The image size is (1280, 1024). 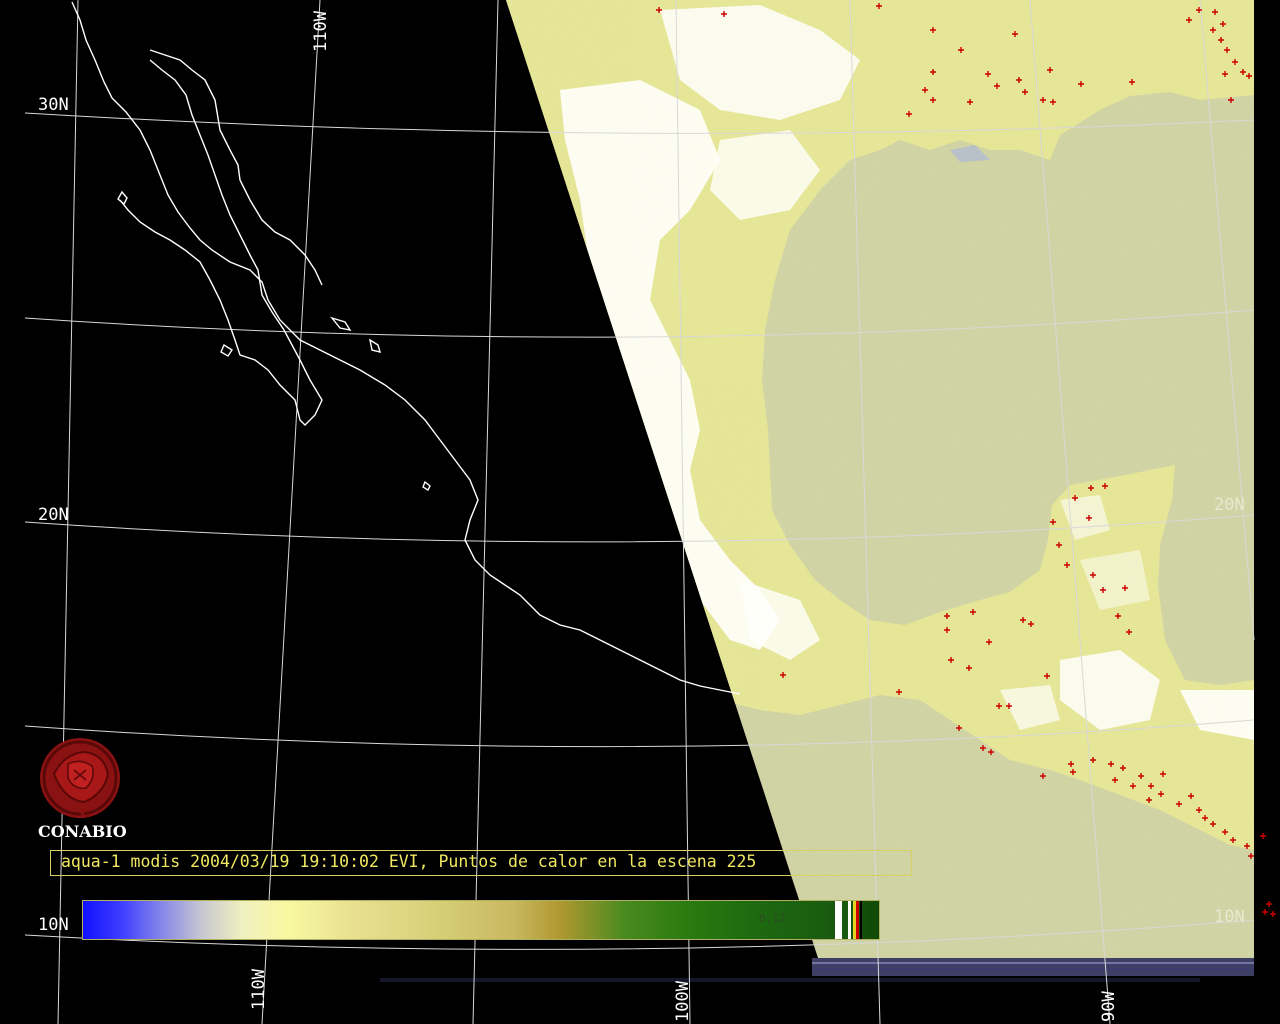 I want to click on conabio-wordmark: CONABIO, so click(x=82, y=831).